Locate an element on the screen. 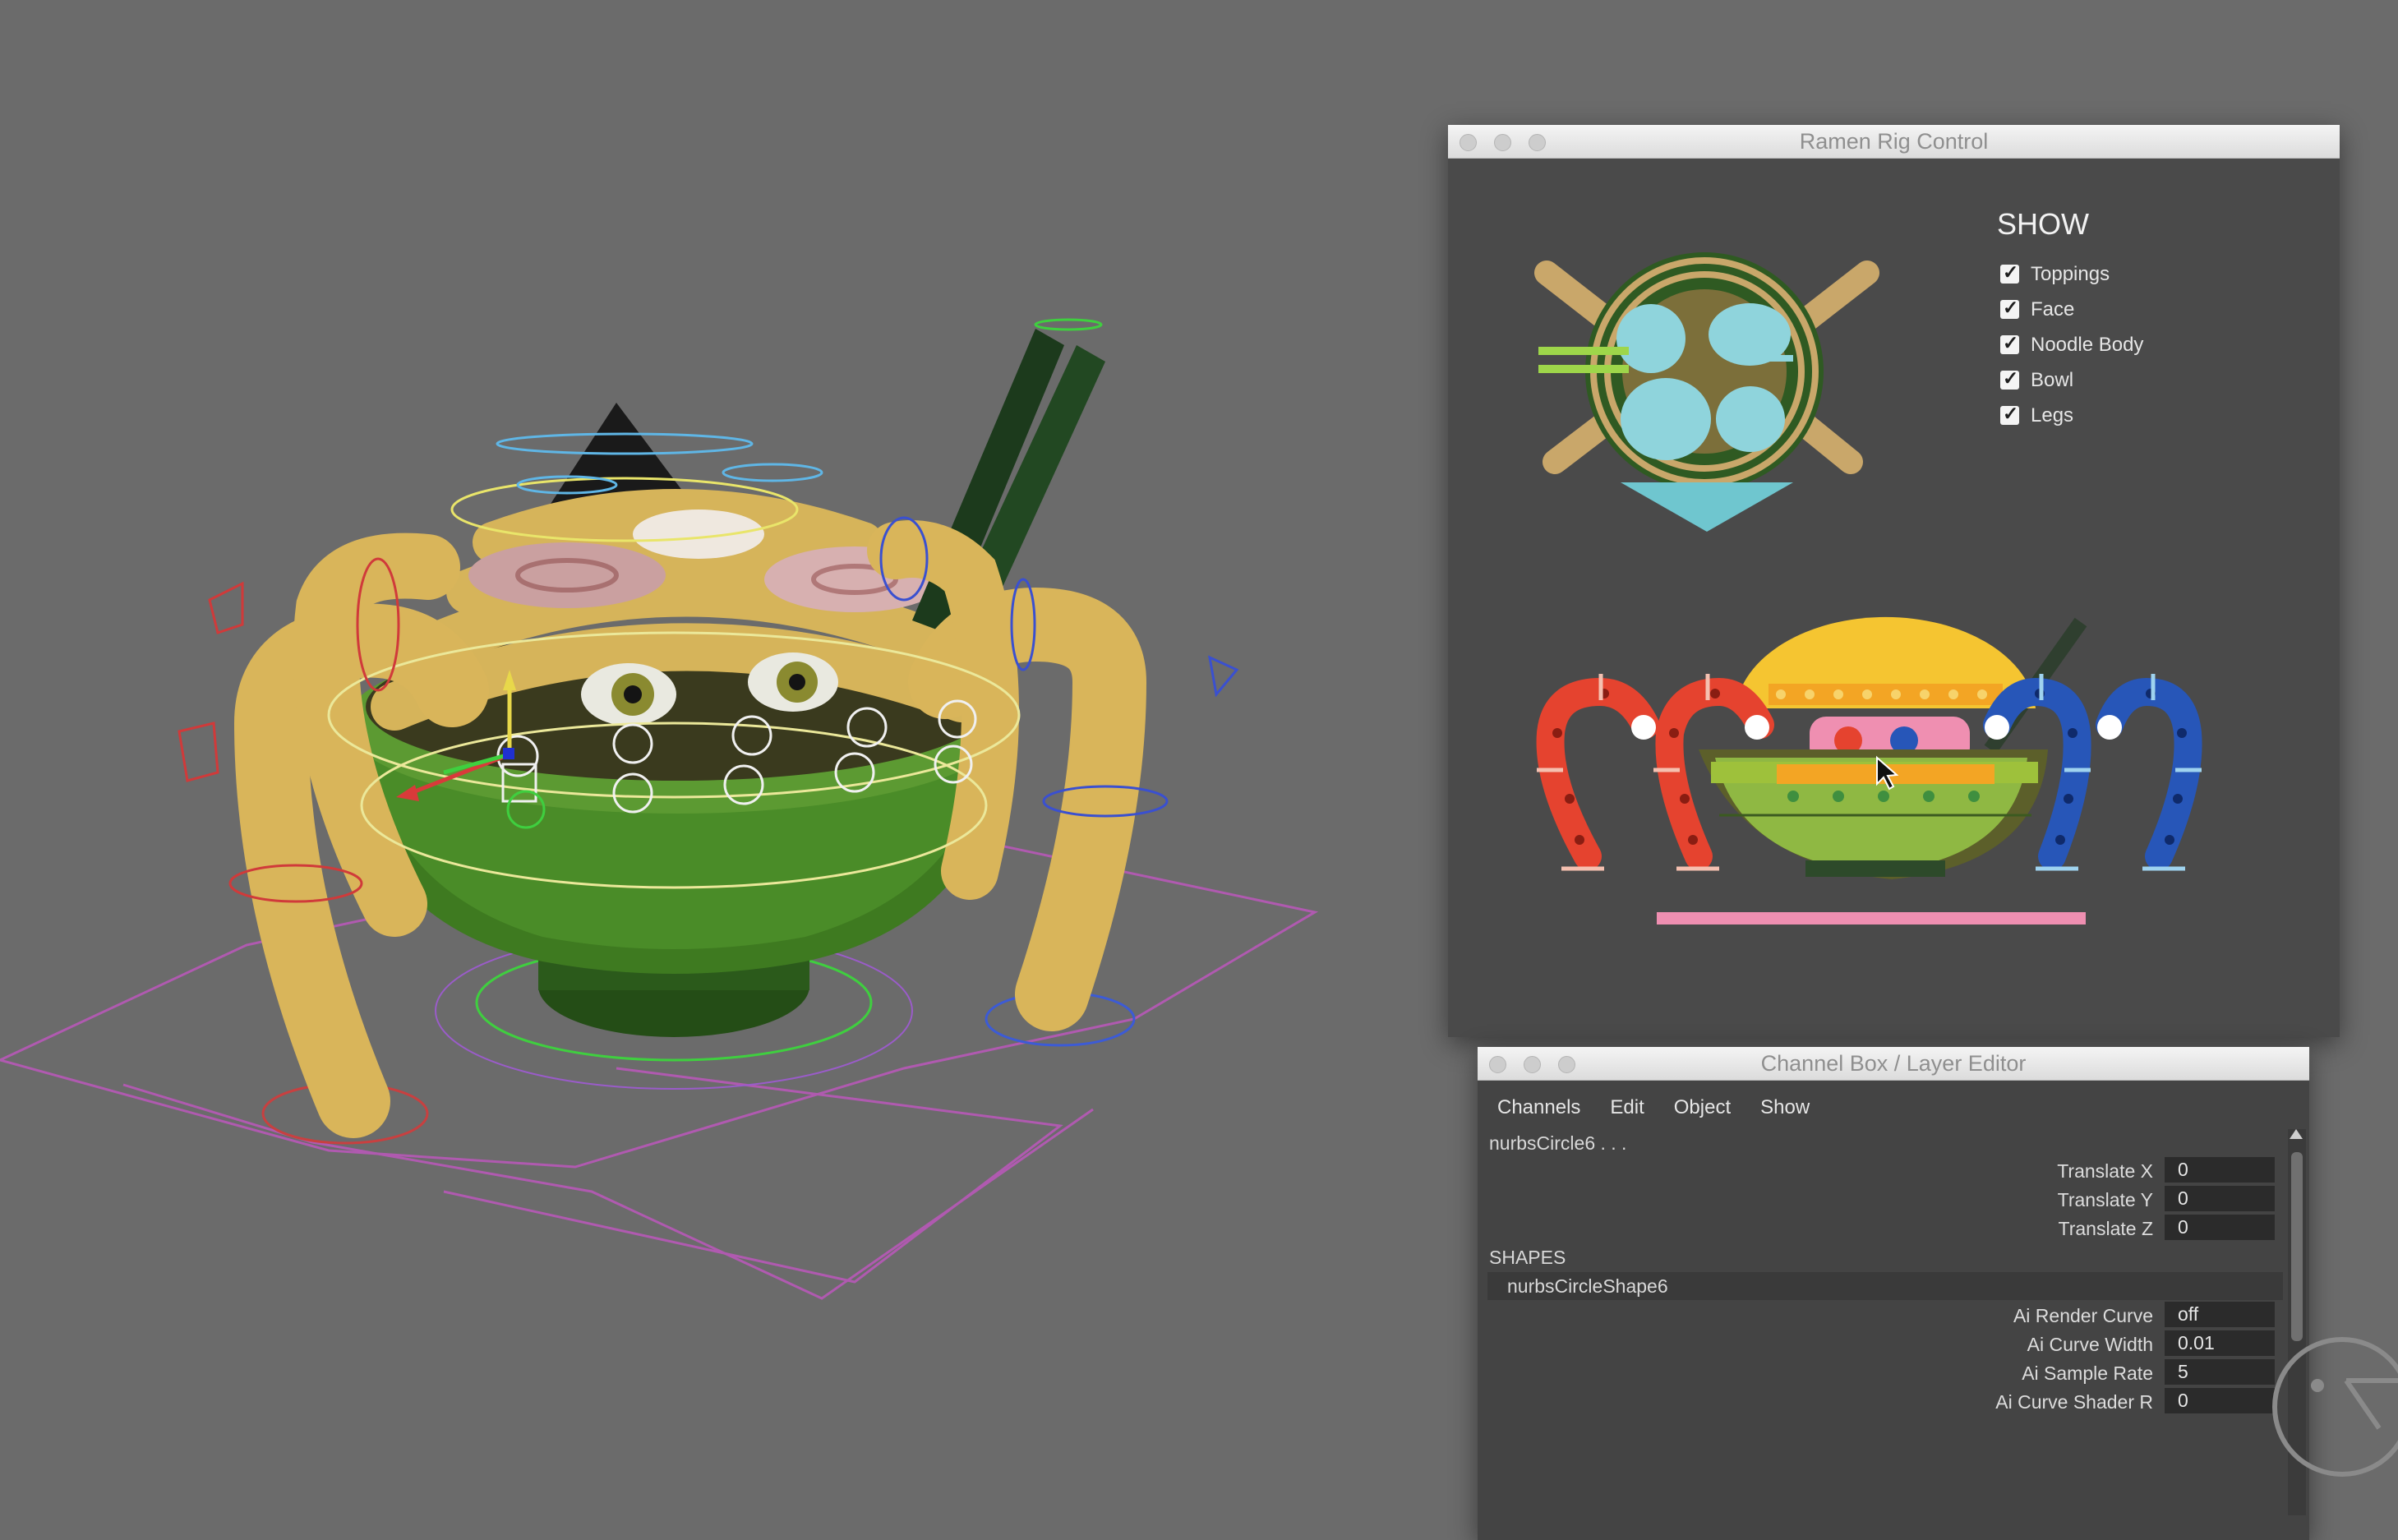 This screenshot has width=2398, height=1540. translate-y-label: Translate Y is located at coordinates (2105, 1200).